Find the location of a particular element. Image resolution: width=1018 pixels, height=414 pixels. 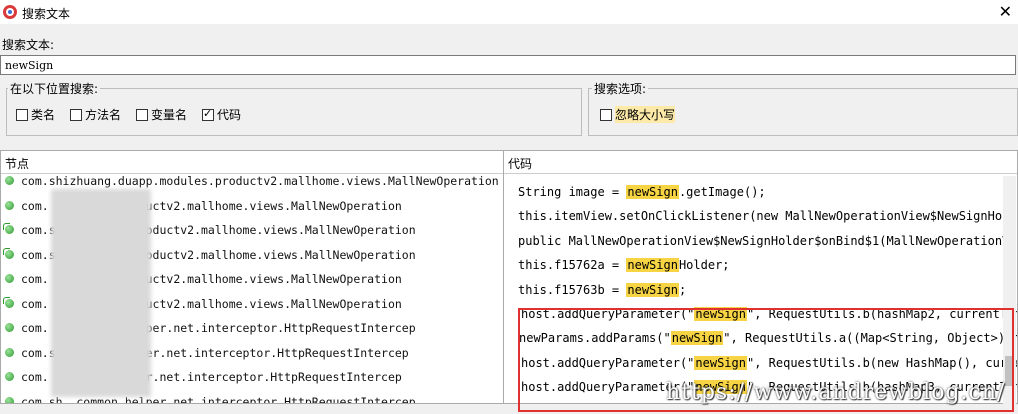

watermark: https://www.andrewblog.cn/ is located at coordinates (836, 392).